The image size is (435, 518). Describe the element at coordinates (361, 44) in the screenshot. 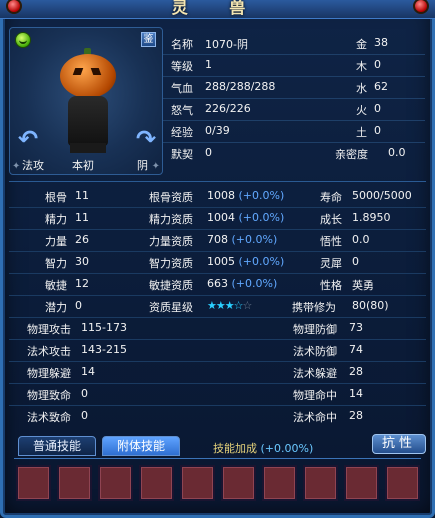

I see `element-key: 金` at that location.